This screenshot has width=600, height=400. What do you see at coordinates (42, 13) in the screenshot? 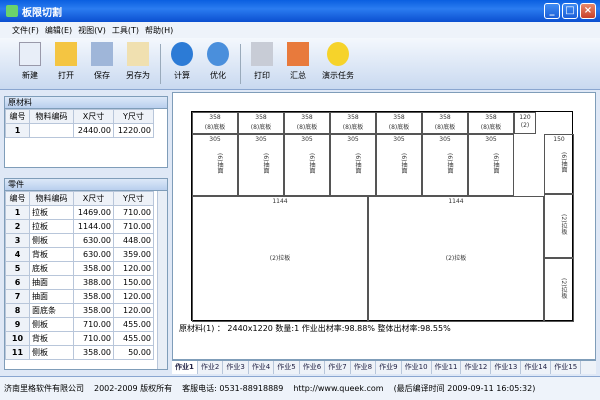
I see `window-title: 板限切割` at bounding box center [42, 13].